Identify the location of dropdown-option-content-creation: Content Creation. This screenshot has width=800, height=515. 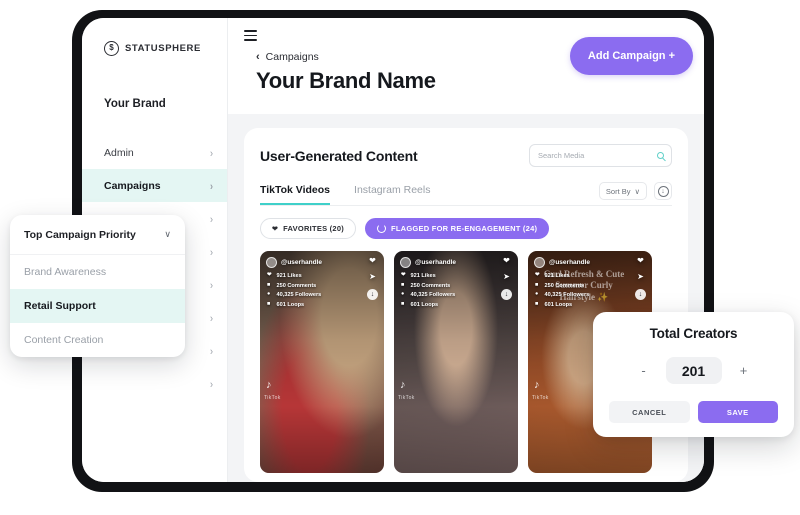
(97, 340).